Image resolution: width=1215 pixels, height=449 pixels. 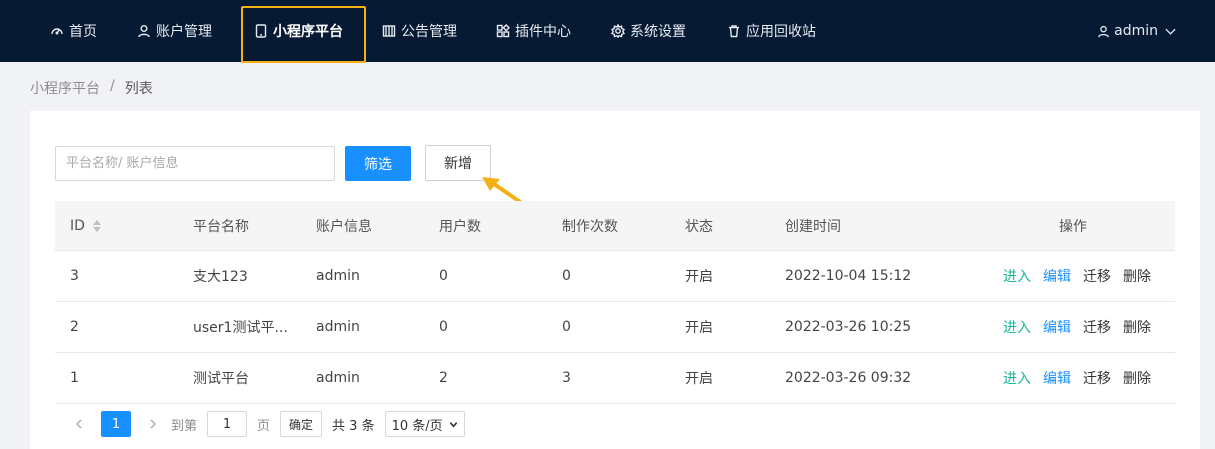 I want to click on nav-item-settings: 系统设置, so click(x=648, y=31).